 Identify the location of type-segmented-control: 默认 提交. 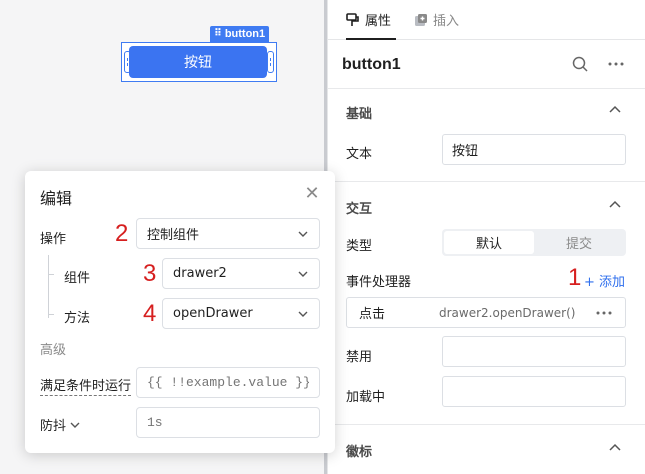
(534, 242).